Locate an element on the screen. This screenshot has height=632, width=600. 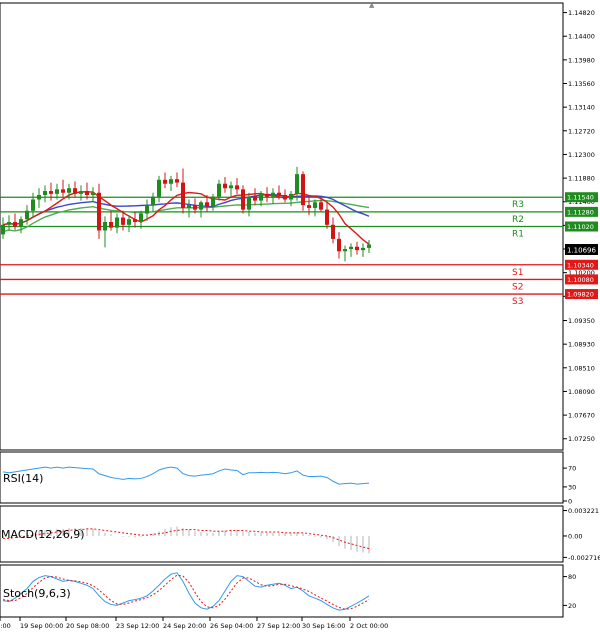
price-tick-label: 1.14820 is located at coordinates (581, 13).